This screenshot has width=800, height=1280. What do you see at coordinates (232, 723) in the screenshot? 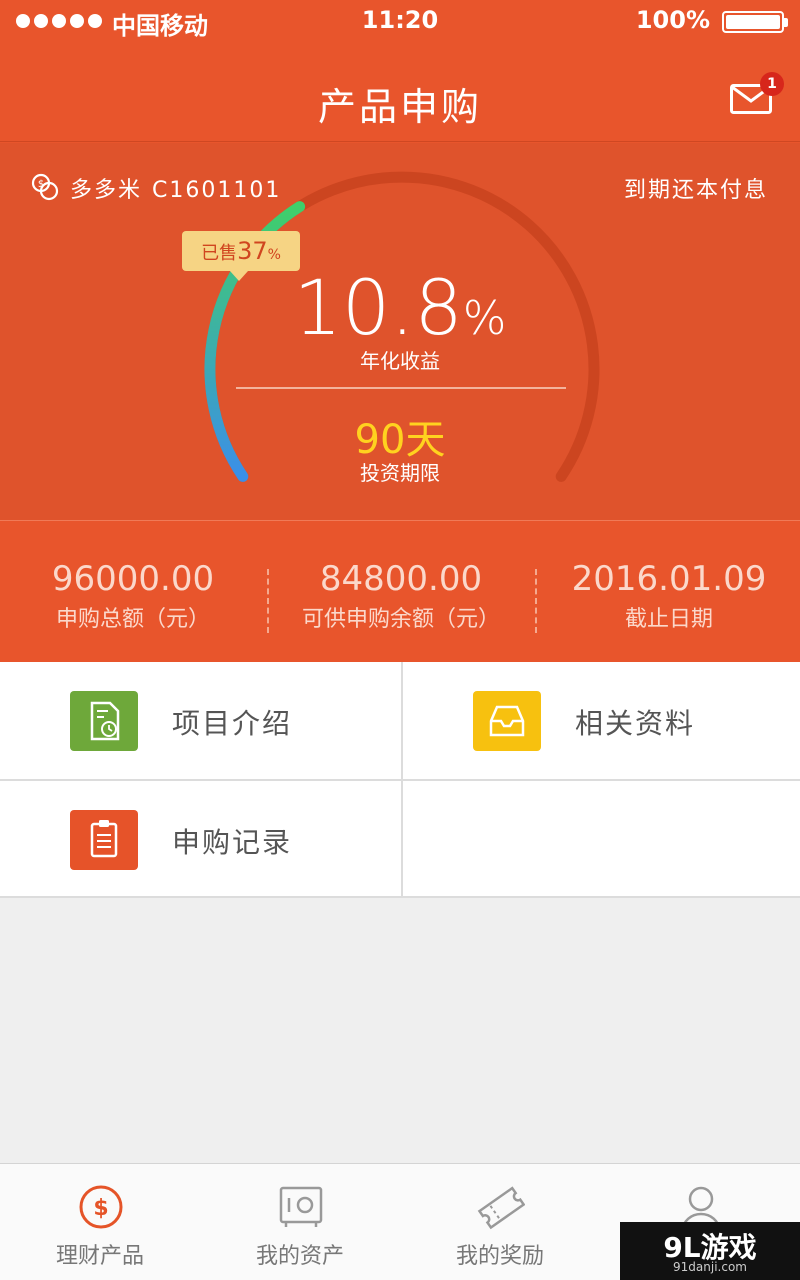
I see `menu-label: 项目介绍` at bounding box center [232, 723].